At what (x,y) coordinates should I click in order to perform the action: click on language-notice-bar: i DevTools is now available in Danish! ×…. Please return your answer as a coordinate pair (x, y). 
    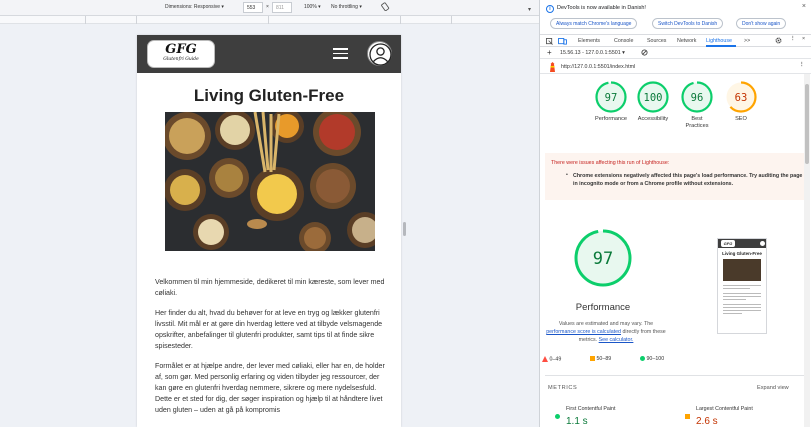
    Looking at the image, I should click on (675, 17).